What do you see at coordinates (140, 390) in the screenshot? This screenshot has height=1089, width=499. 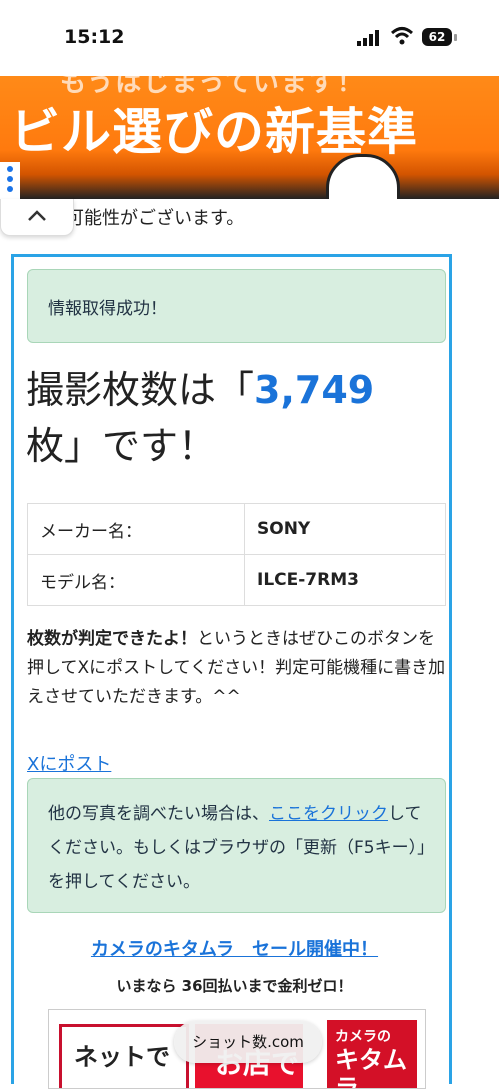 I see `headline-prefix: 撮影枚数は「` at bounding box center [140, 390].